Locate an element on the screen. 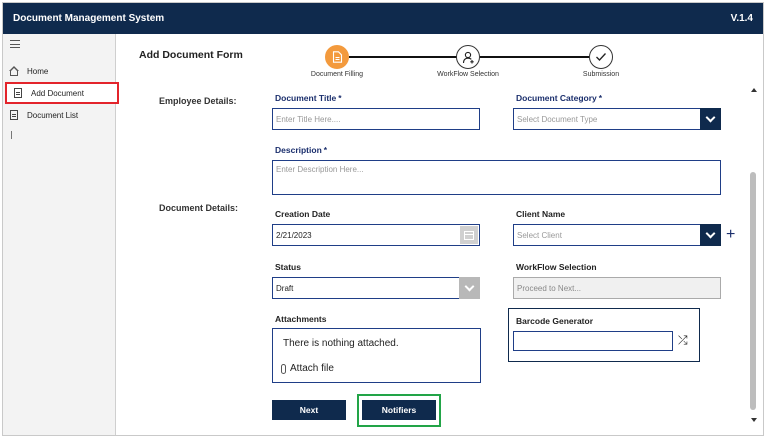 This screenshot has width=768, height=440. barcode-input is located at coordinates (593, 341).